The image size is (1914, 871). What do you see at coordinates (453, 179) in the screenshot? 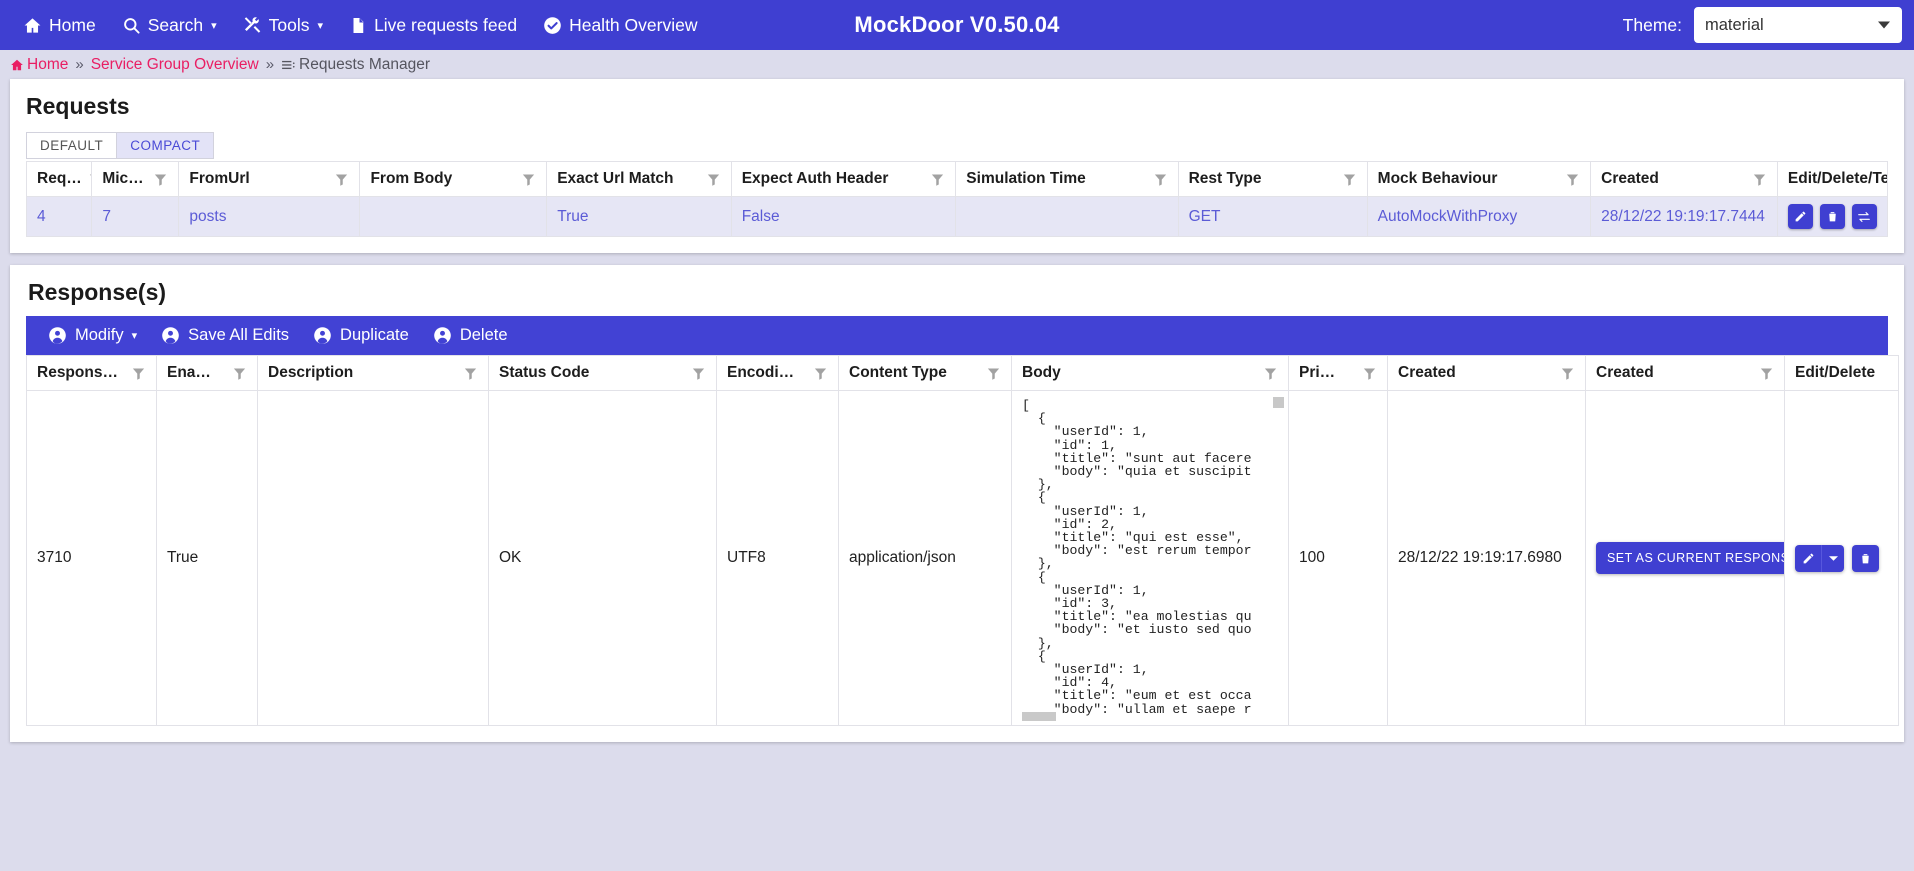
I see `column-header-from-body: From Body` at bounding box center [453, 179].